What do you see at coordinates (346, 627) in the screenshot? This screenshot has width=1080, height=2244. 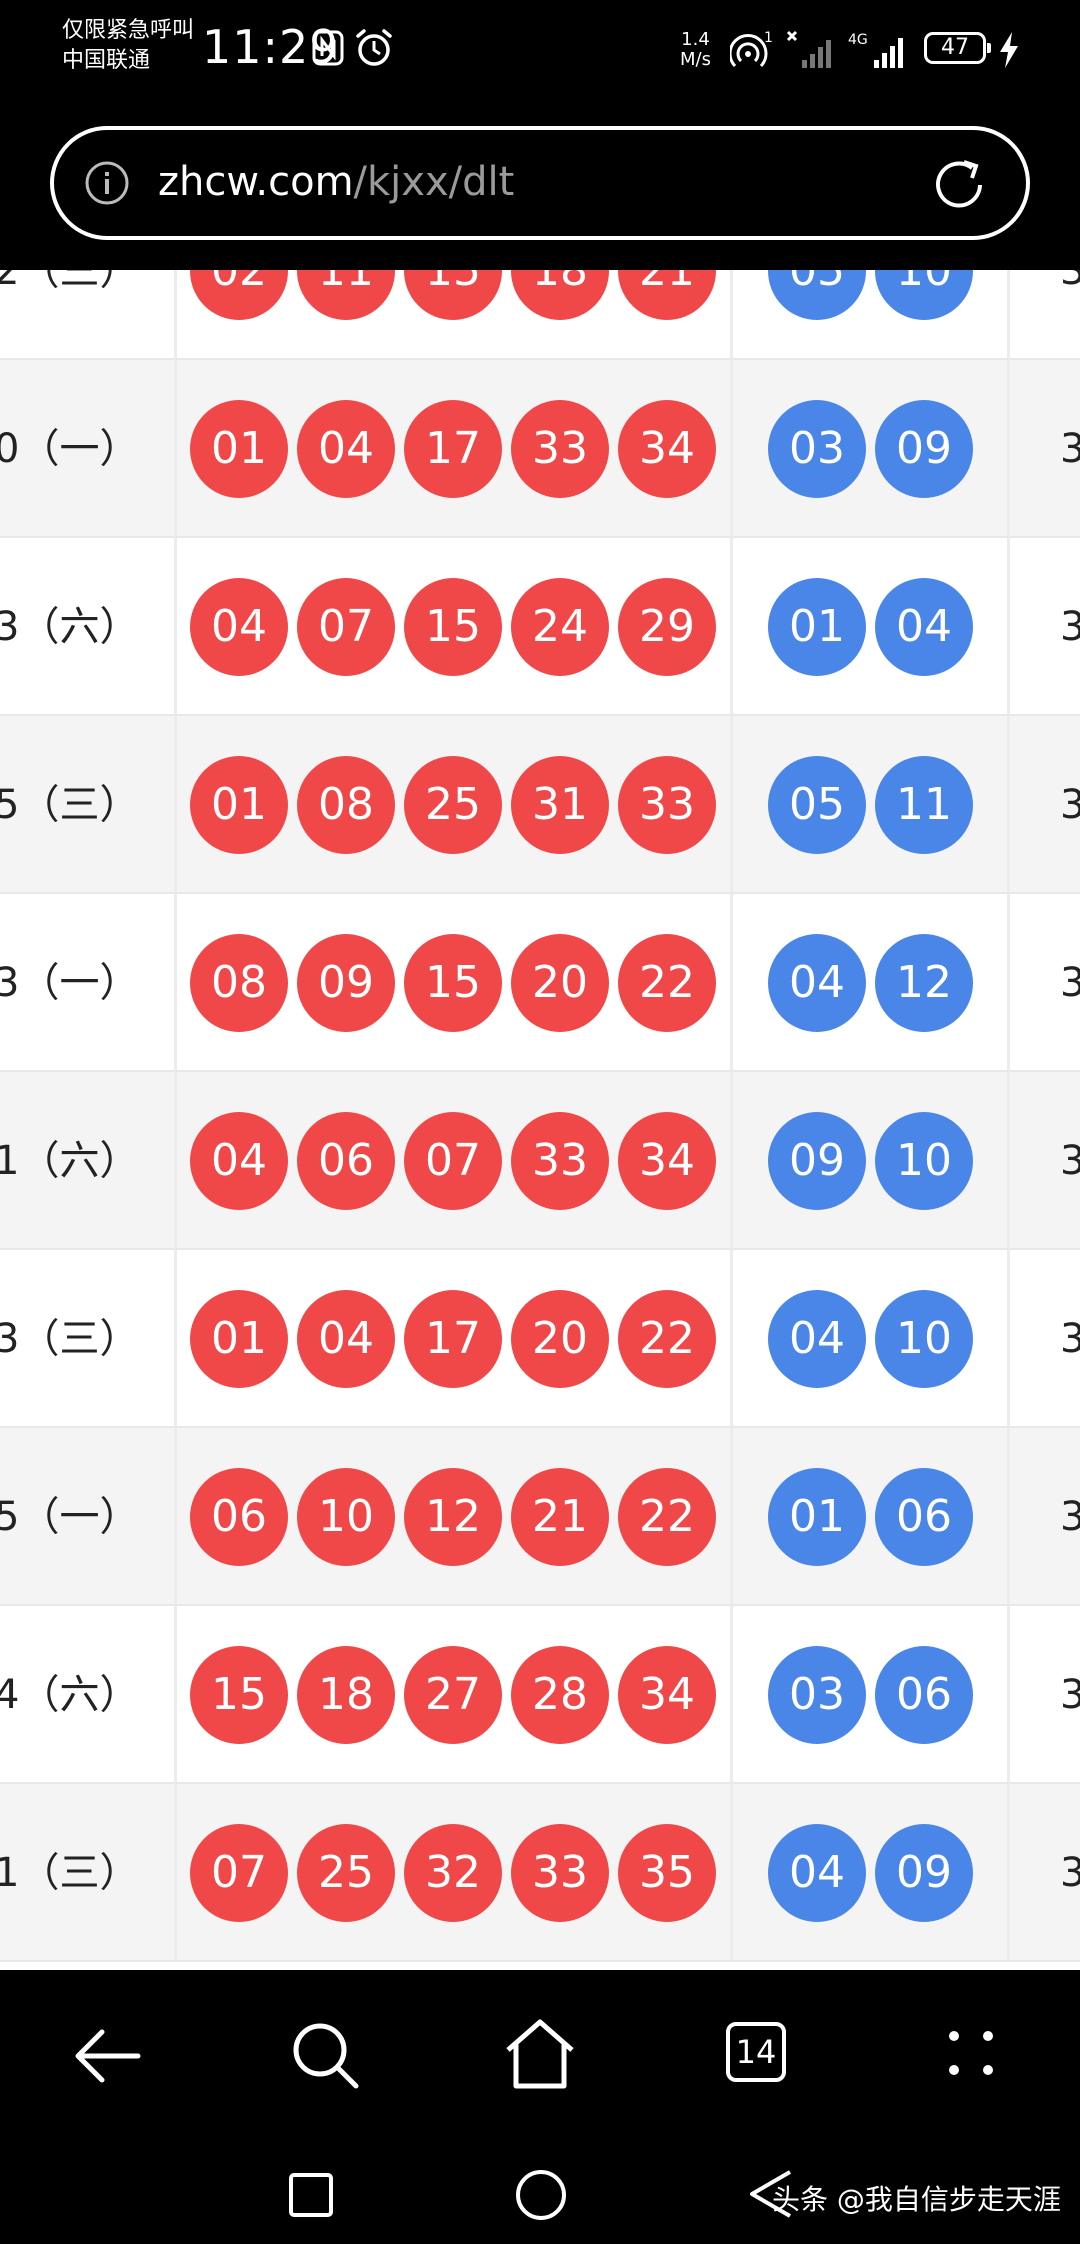 I see `front-ball: 07` at bounding box center [346, 627].